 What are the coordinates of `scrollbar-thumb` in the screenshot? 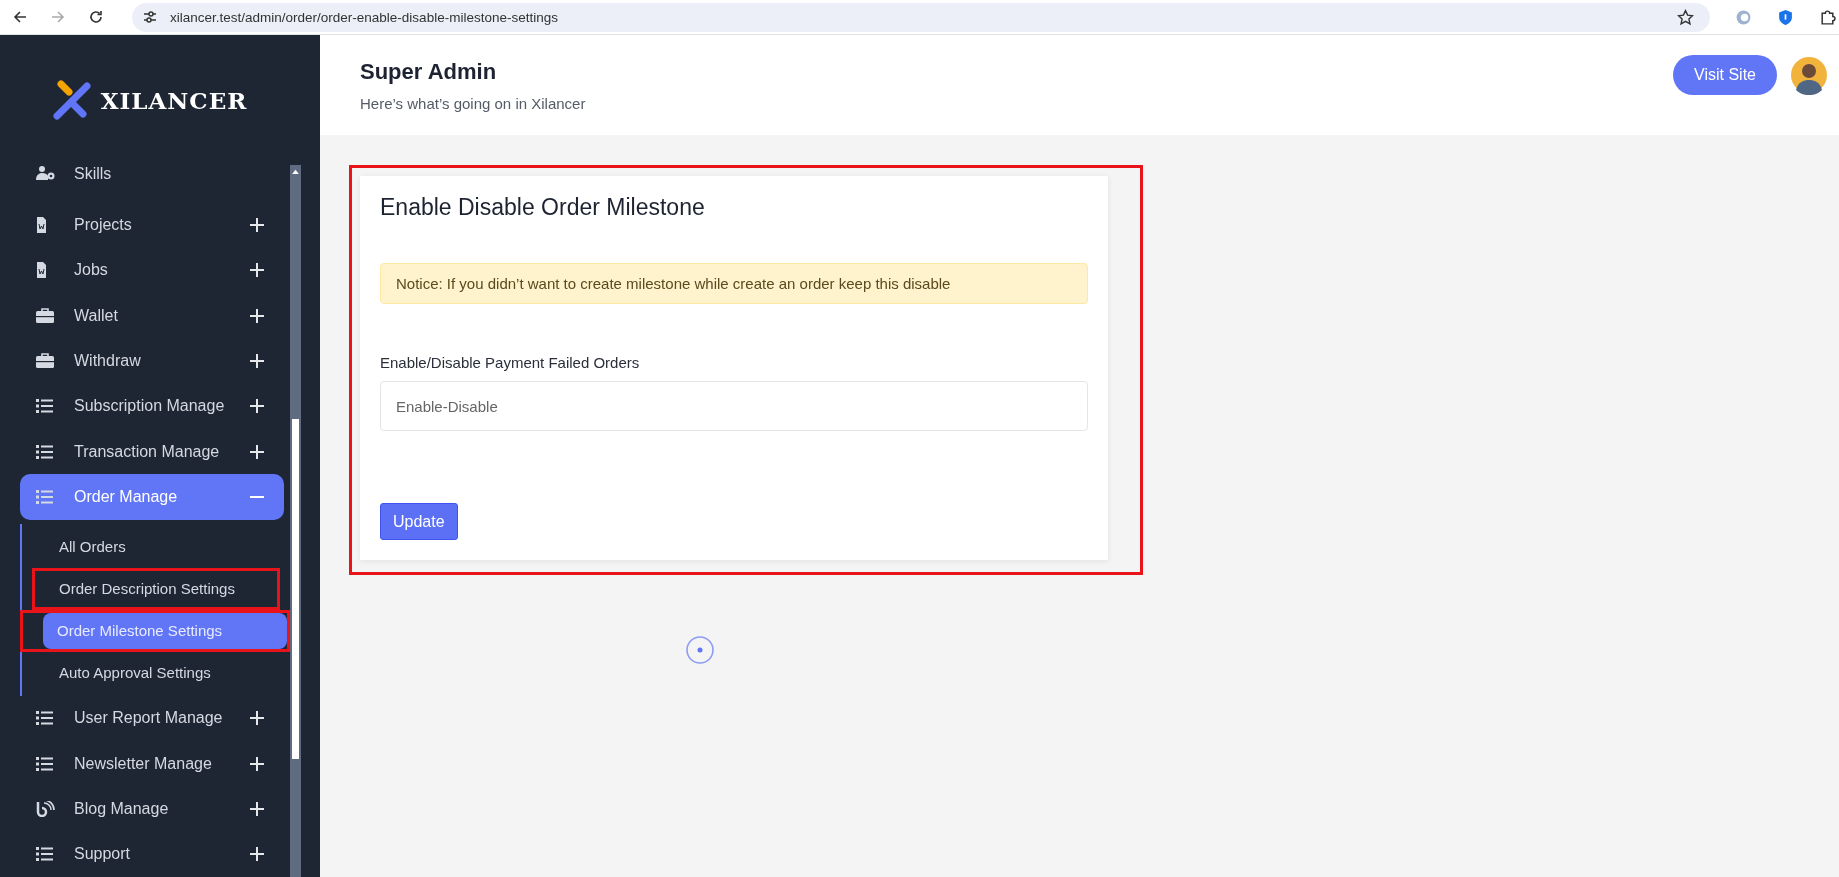 It's located at (295, 589).